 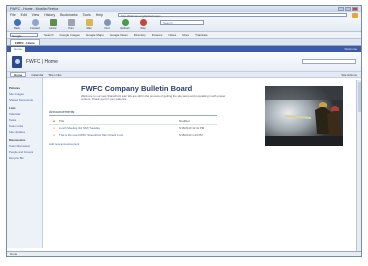 I want to click on tab-calendar: Calendar, so click(x=37, y=75).